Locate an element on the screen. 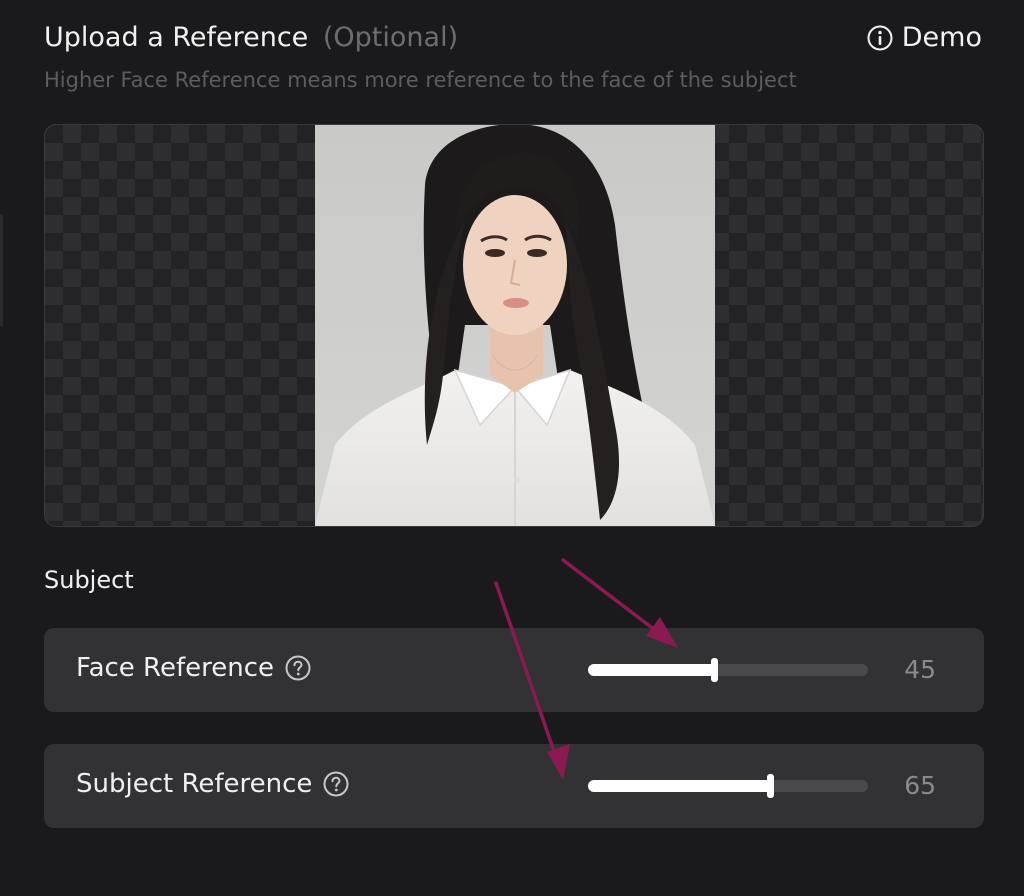  subject-reference-slider is located at coordinates (728, 786).